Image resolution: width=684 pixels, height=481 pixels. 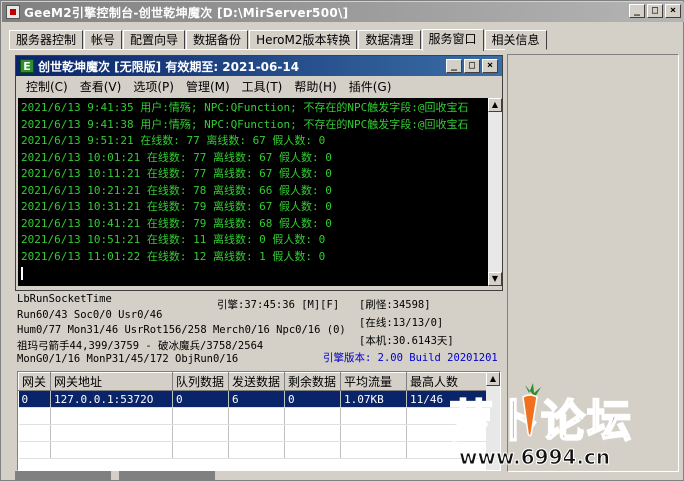 I want to click on engine-window-titlebar: E 创世乾坤魔次 [无限版] 有效期至: 2021-06-14 _ □ ×, so click(x=259, y=66).